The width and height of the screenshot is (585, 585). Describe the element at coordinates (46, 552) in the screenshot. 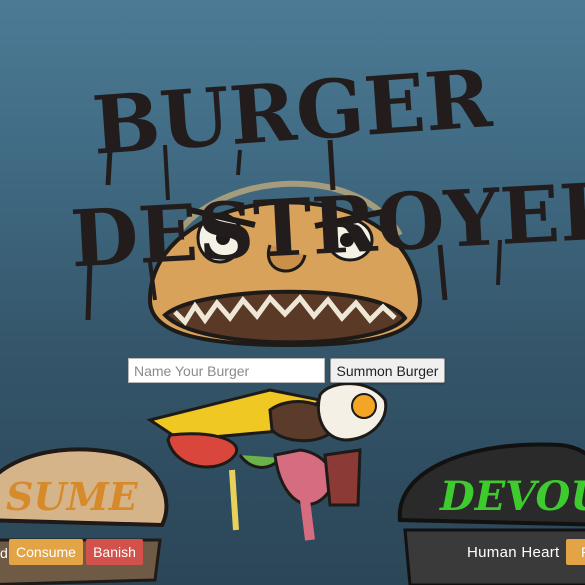

I see `consume-button: Consume` at that location.